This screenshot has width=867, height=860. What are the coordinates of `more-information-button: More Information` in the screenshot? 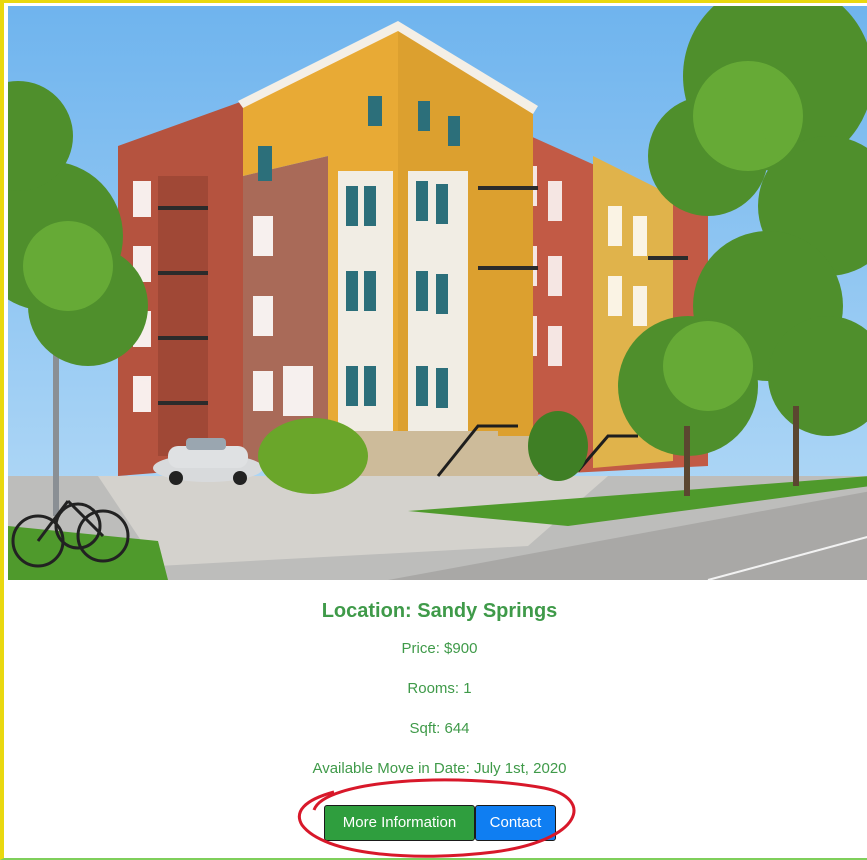 It's located at (399, 823).